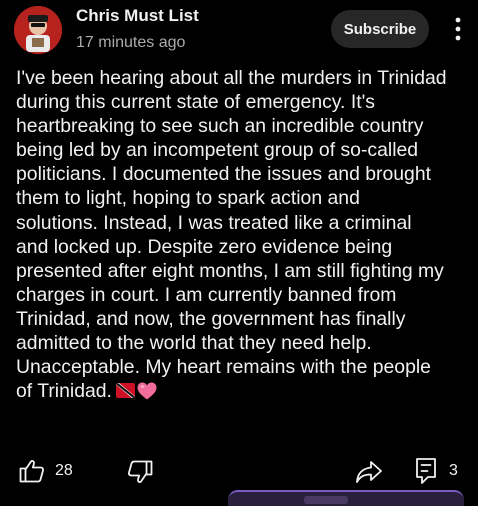  Describe the element at coordinates (243, 391) in the screenshot. I see `post-line-last: of Trinidad.` at that location.